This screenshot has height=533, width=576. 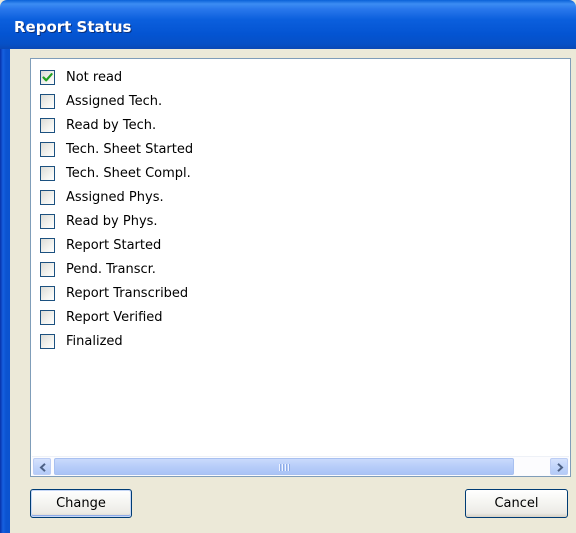 I want to click on status-label: Read by Phys., so click(x=112, y=221).